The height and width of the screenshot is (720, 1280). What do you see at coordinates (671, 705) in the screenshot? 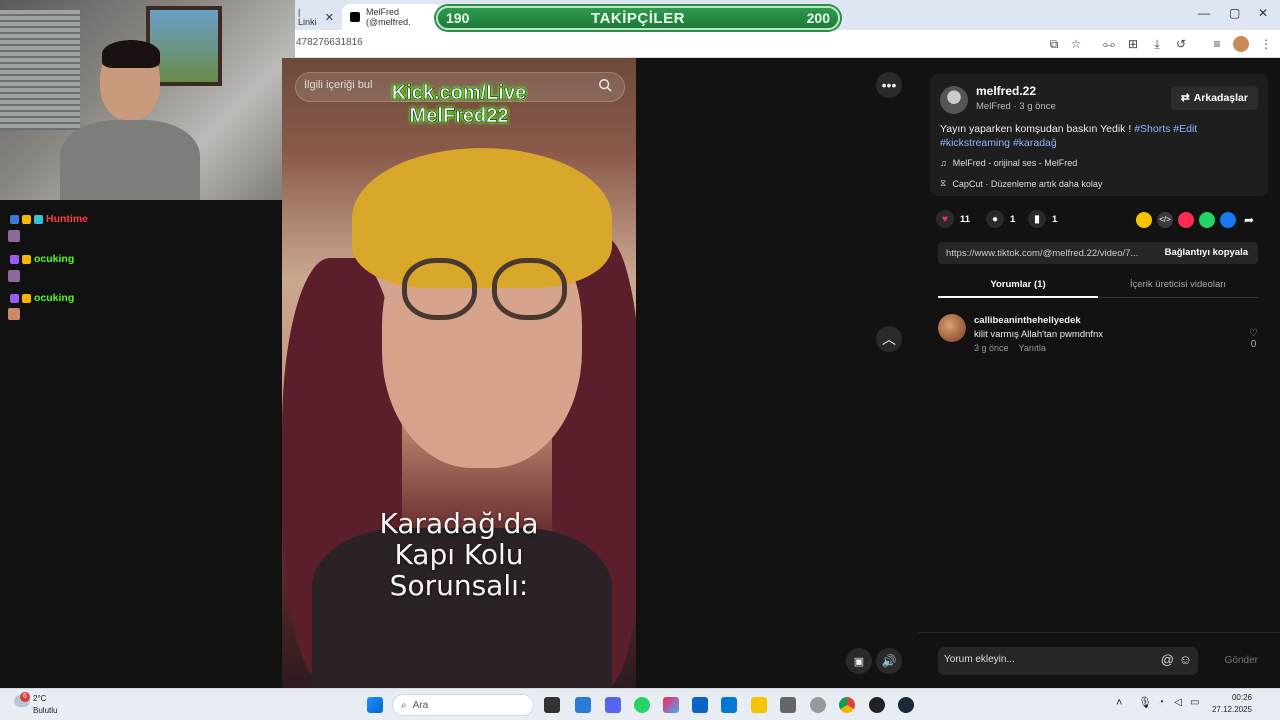
I see `copilot-app-icon` at bounding box center [671, 705].